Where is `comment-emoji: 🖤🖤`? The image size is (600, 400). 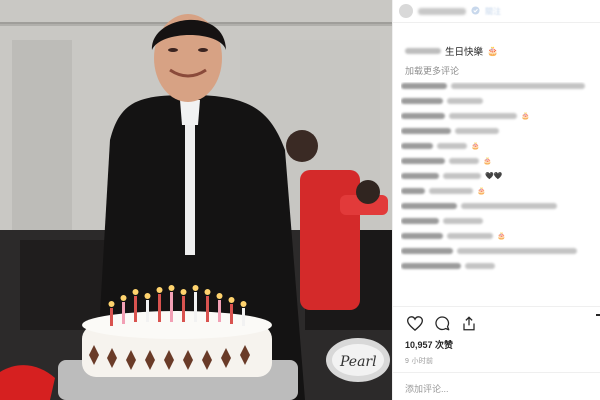 comment-emoji: 🖤🖤 is located at coordinates (494, 176).